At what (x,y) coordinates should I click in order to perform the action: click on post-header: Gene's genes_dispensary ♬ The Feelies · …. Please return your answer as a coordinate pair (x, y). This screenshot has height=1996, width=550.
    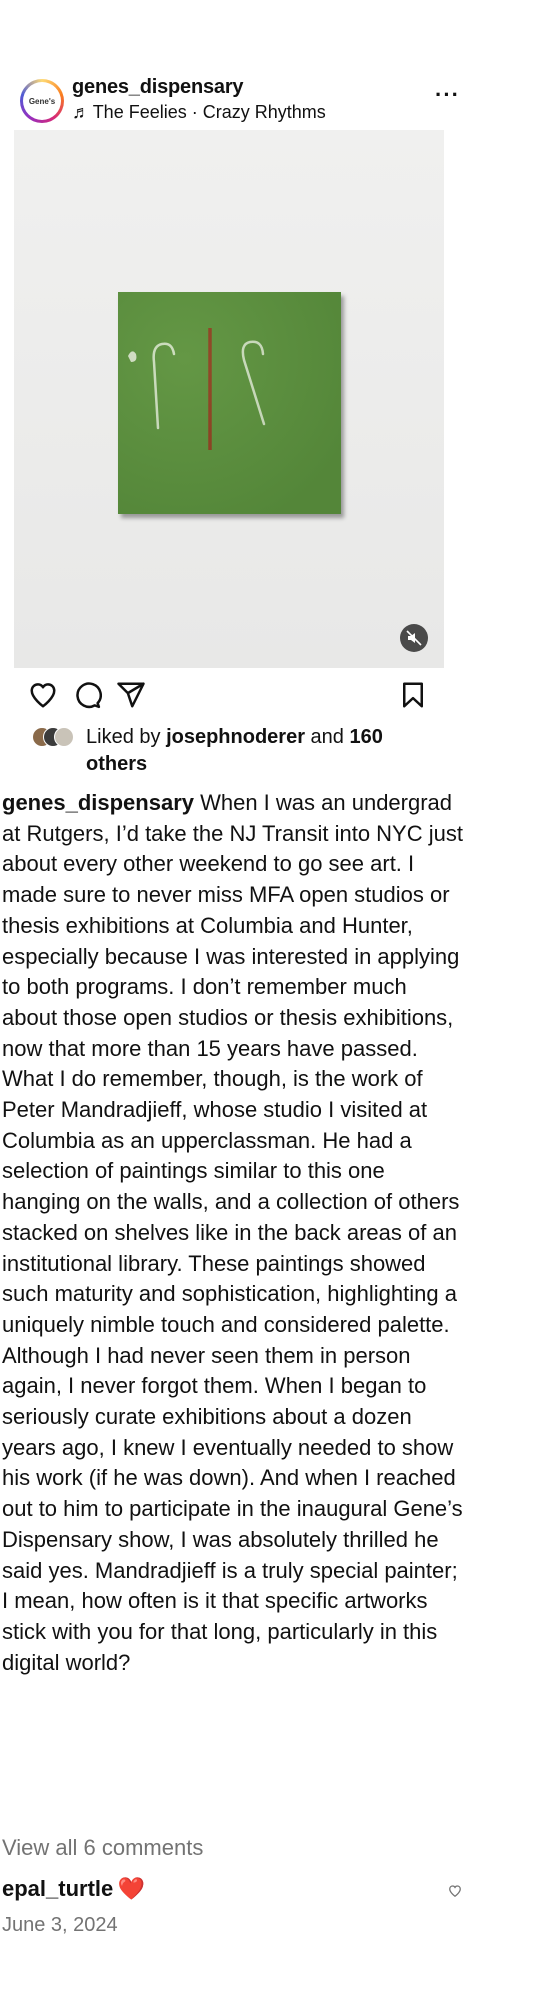
    Looking at the image, I should click on (240, 101).